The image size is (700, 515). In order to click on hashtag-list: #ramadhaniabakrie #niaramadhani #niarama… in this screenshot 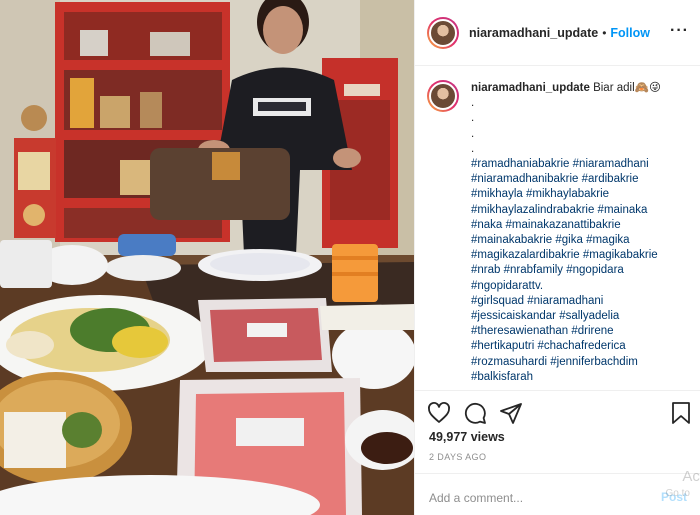, I will do `click(580, 271)`.